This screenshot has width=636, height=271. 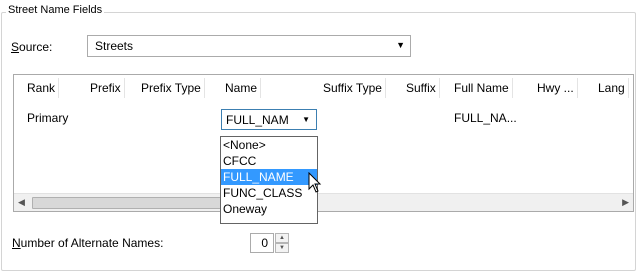 I want to click on column-header-prefix: Prefix, so click(x=107, y=88).